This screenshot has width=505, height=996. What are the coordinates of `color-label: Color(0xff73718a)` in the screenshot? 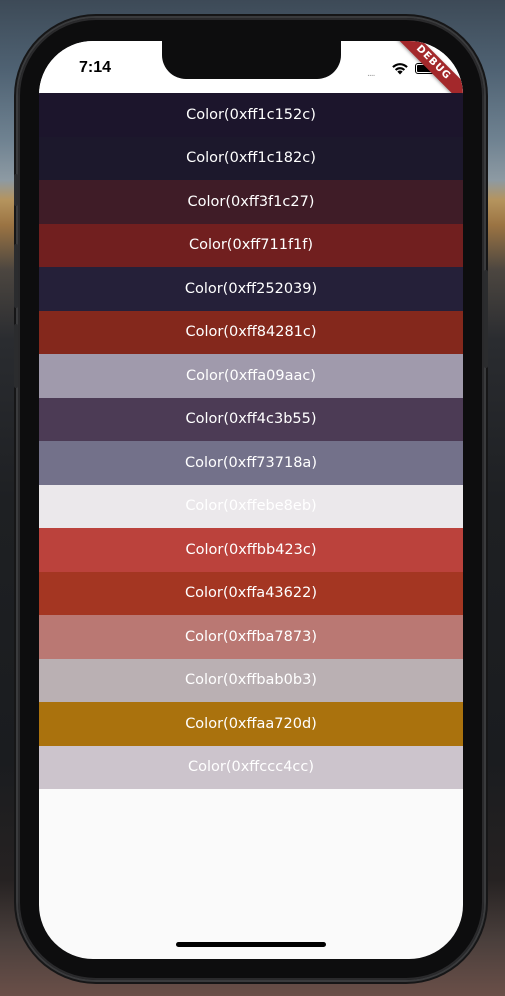 It's located at (251, 462).